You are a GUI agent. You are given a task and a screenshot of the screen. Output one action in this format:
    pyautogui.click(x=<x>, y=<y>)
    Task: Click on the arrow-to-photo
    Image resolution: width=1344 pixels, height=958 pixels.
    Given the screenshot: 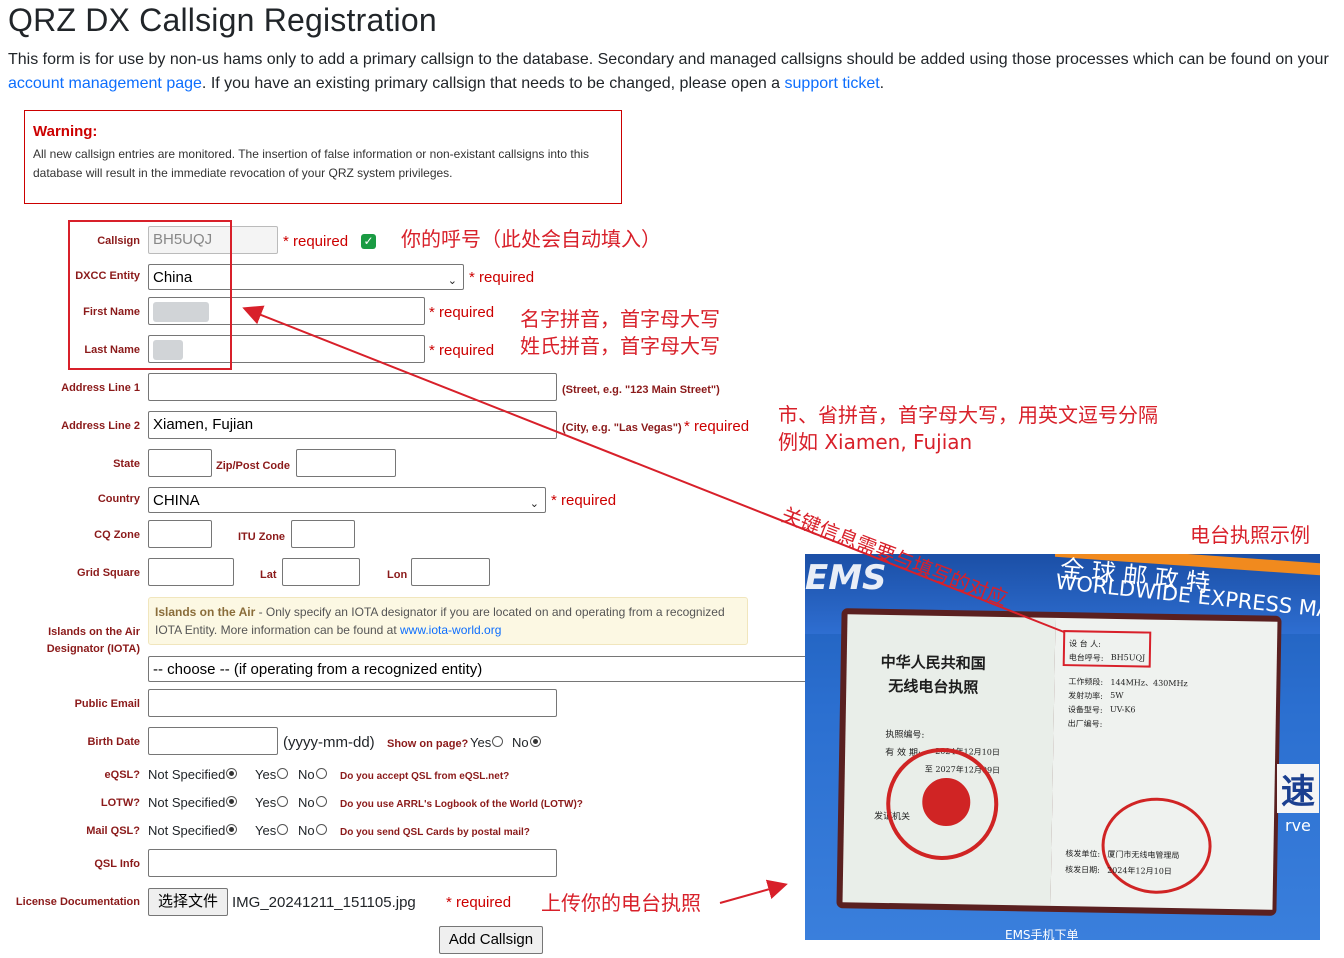 What is the action you would take?
    pyautogui.click(x=753, y=891)
    